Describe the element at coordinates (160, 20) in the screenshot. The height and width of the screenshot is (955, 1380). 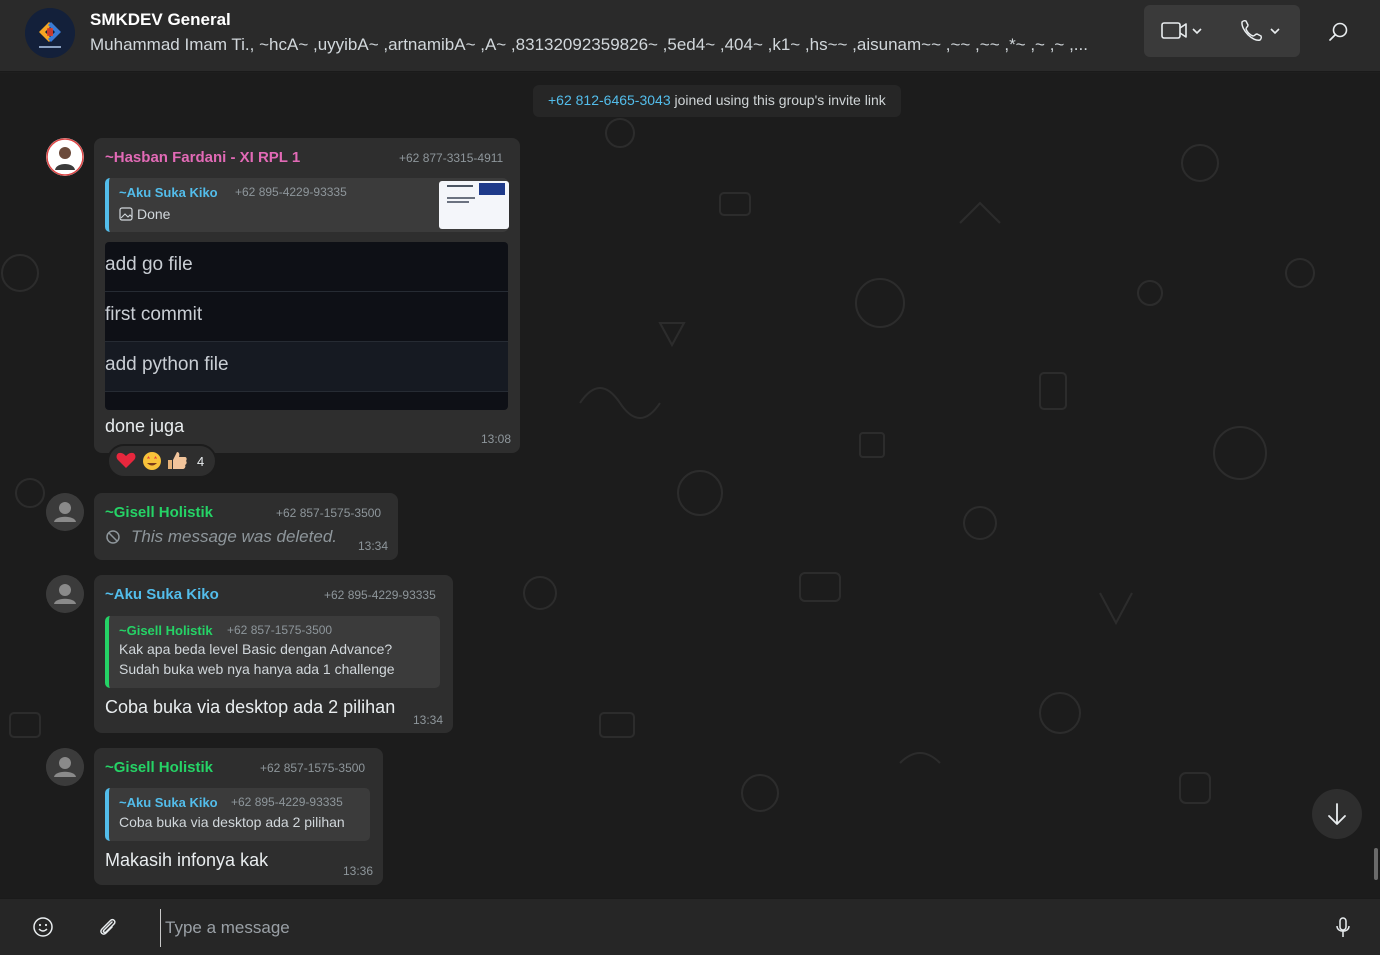
I see `group-title: SMKDEV General` at that location.